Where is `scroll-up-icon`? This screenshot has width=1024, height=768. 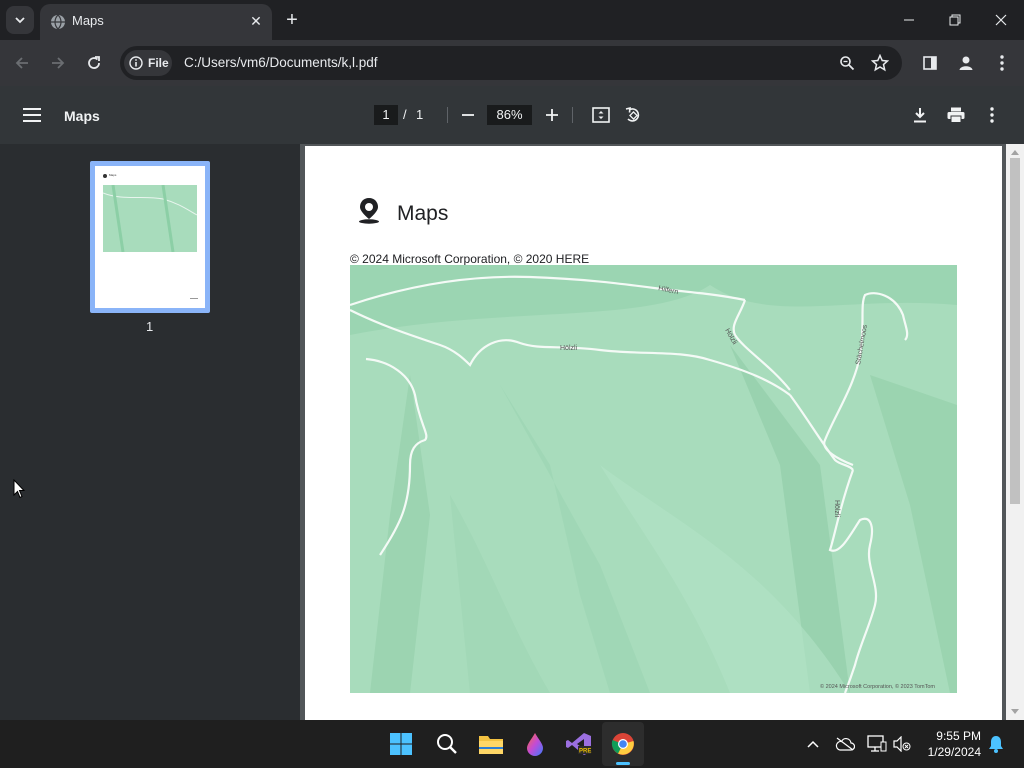 scroll-up-icon is located at coordinates (1015, 152).